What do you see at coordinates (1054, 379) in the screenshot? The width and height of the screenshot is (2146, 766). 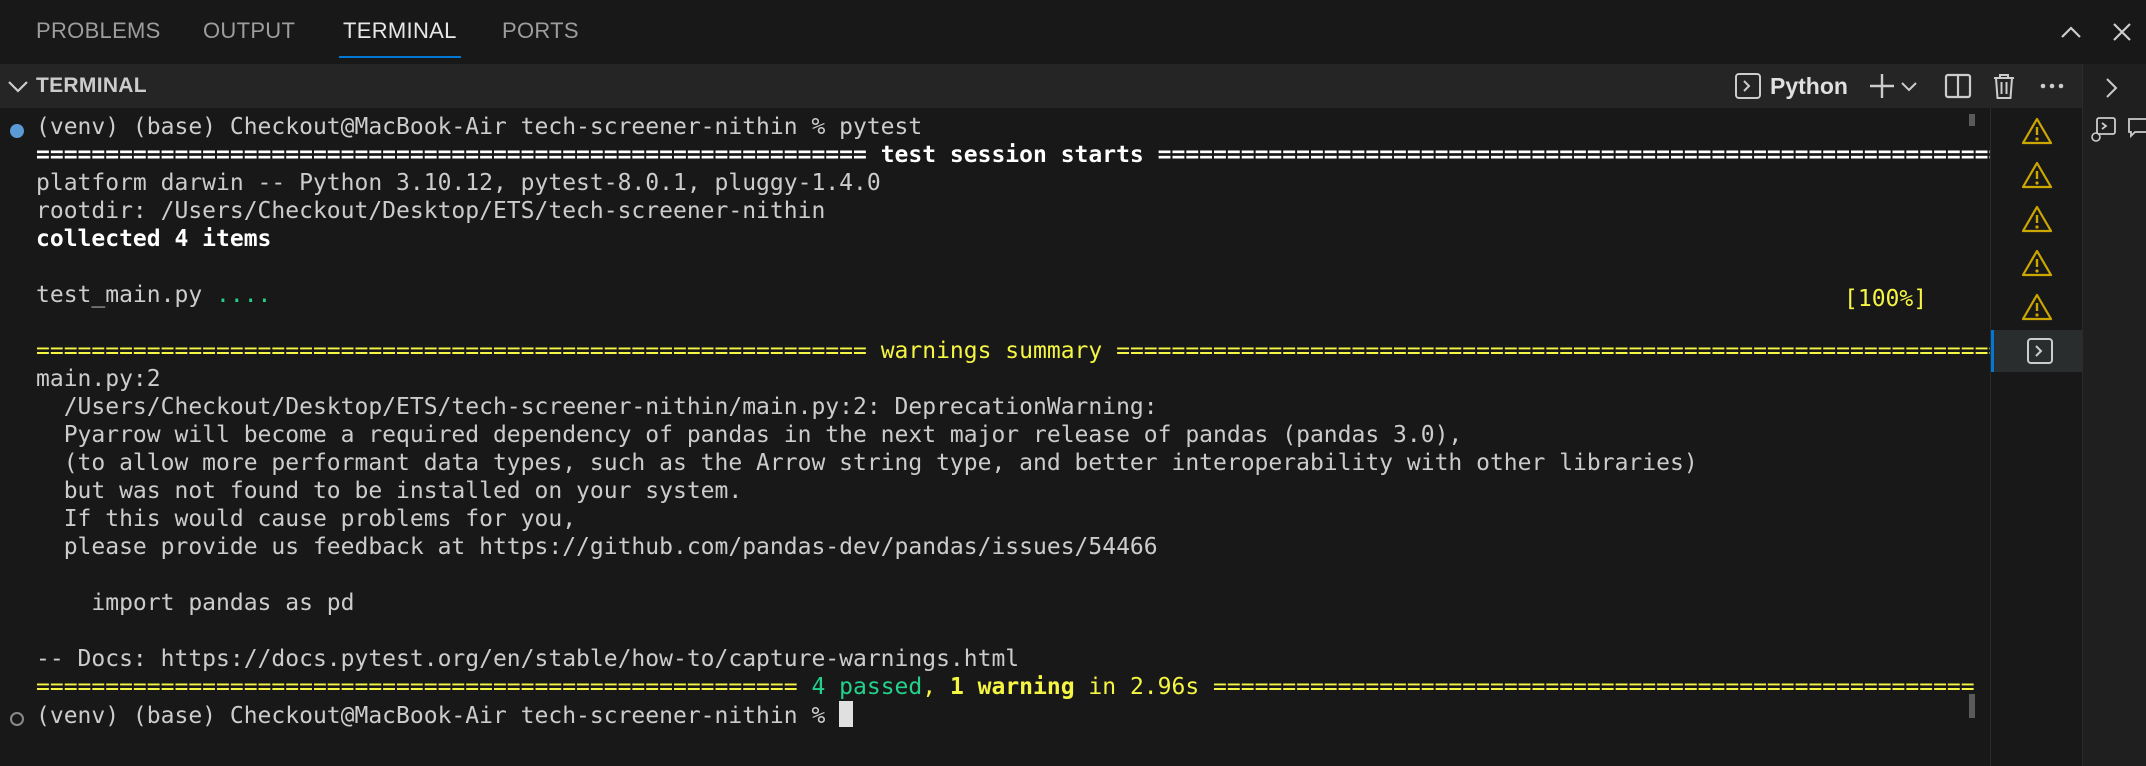 I see `terminal-line: main.py:2` at bounding box center [1054, 379].